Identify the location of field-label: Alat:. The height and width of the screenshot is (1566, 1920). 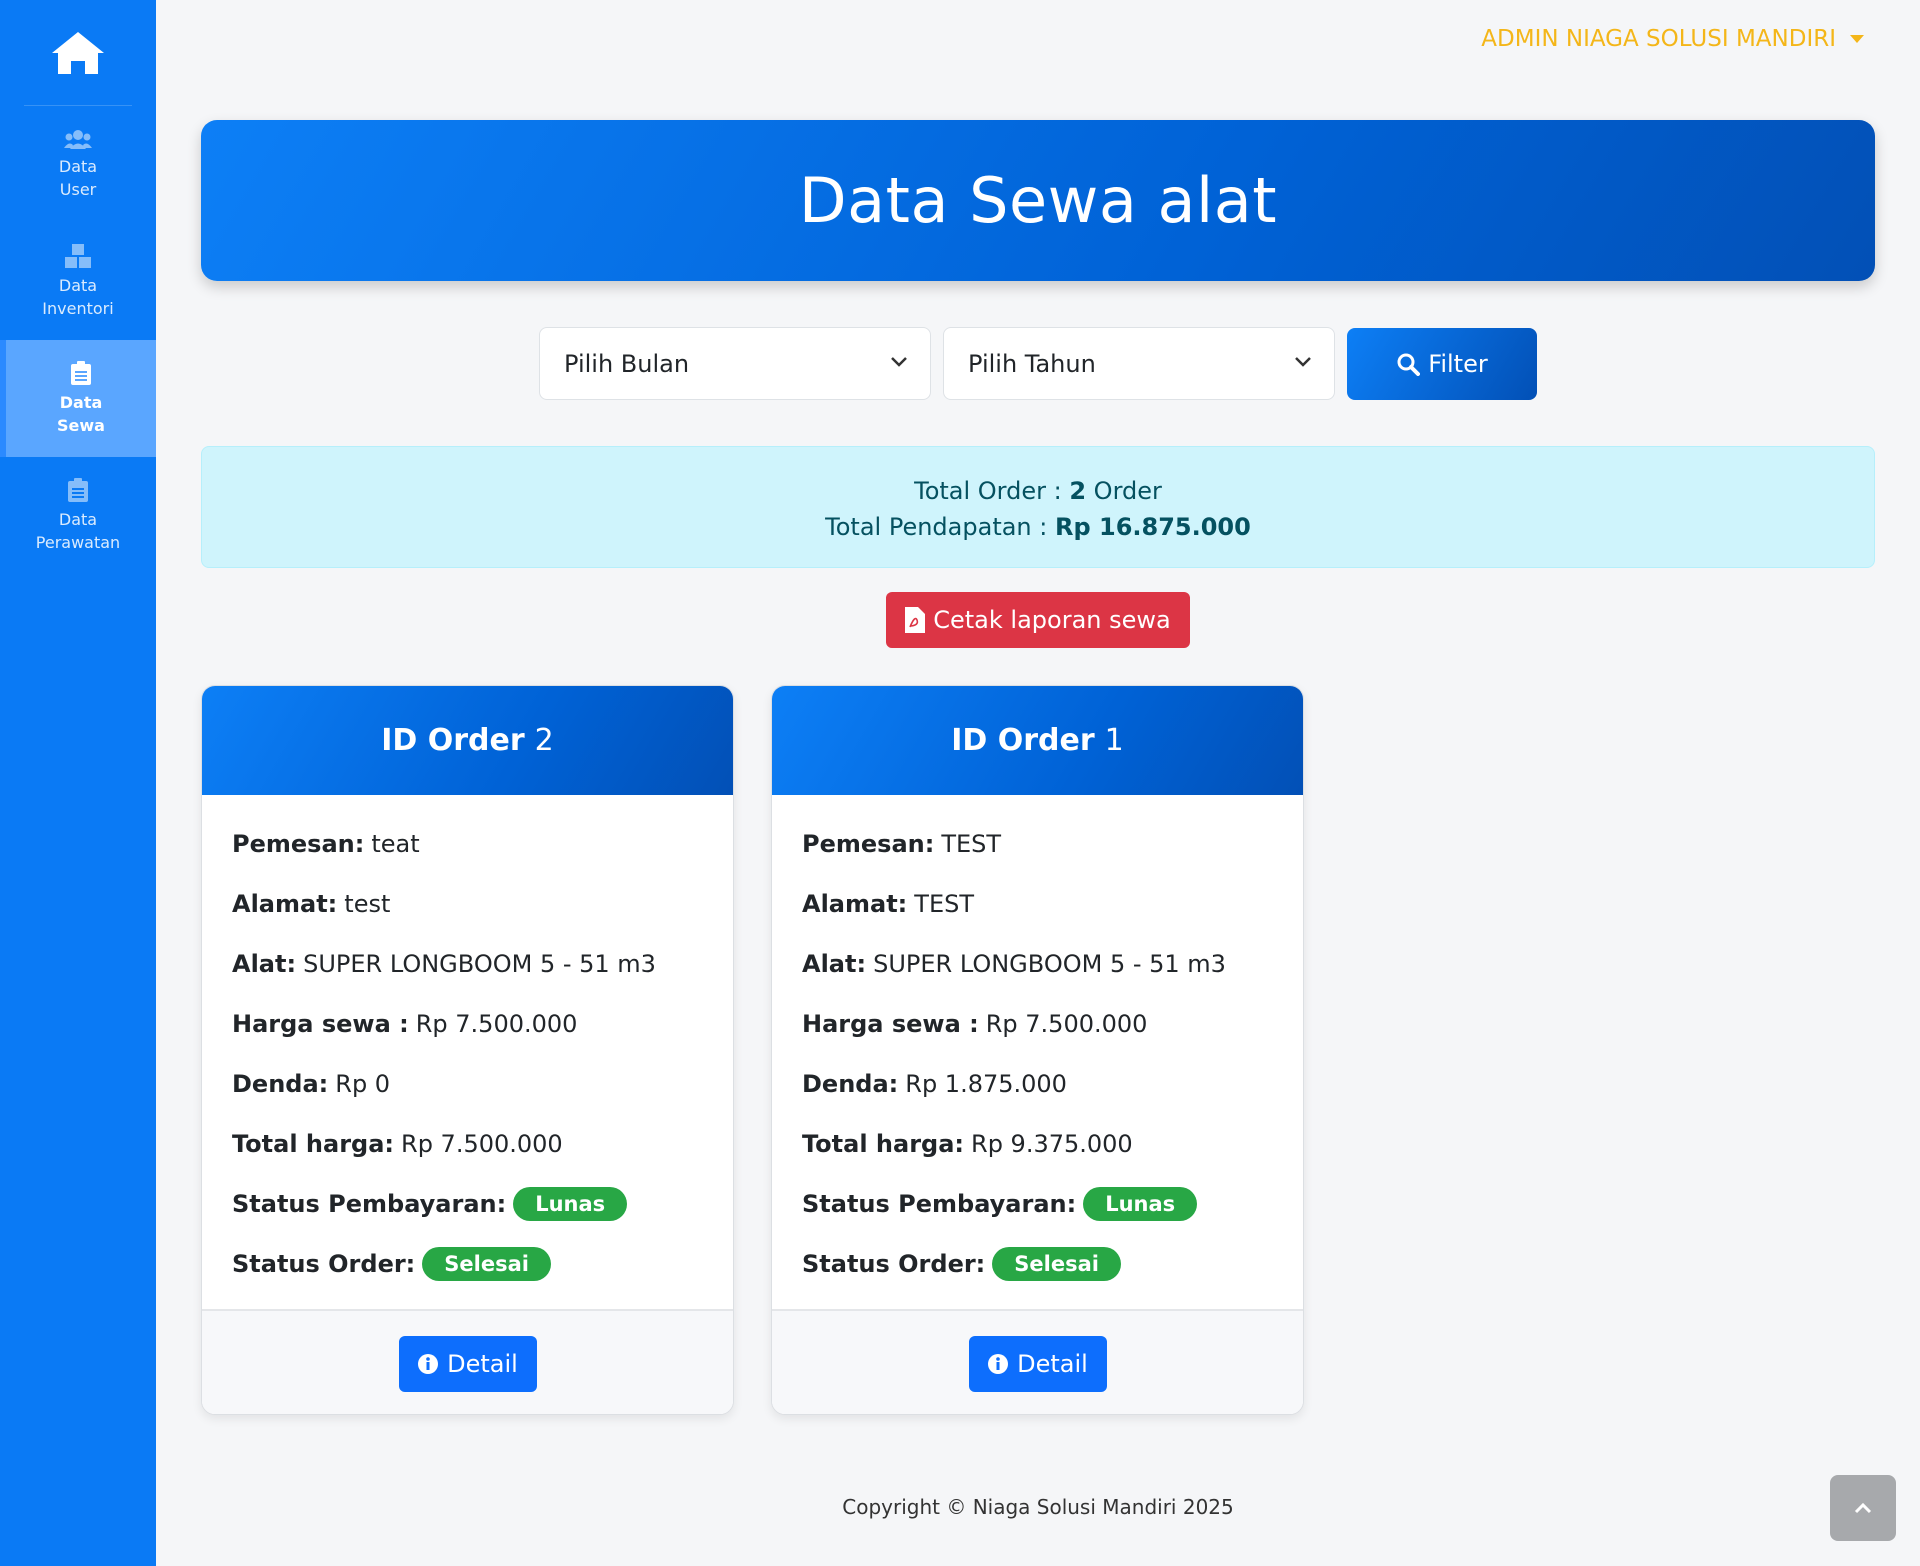
(834, 964).